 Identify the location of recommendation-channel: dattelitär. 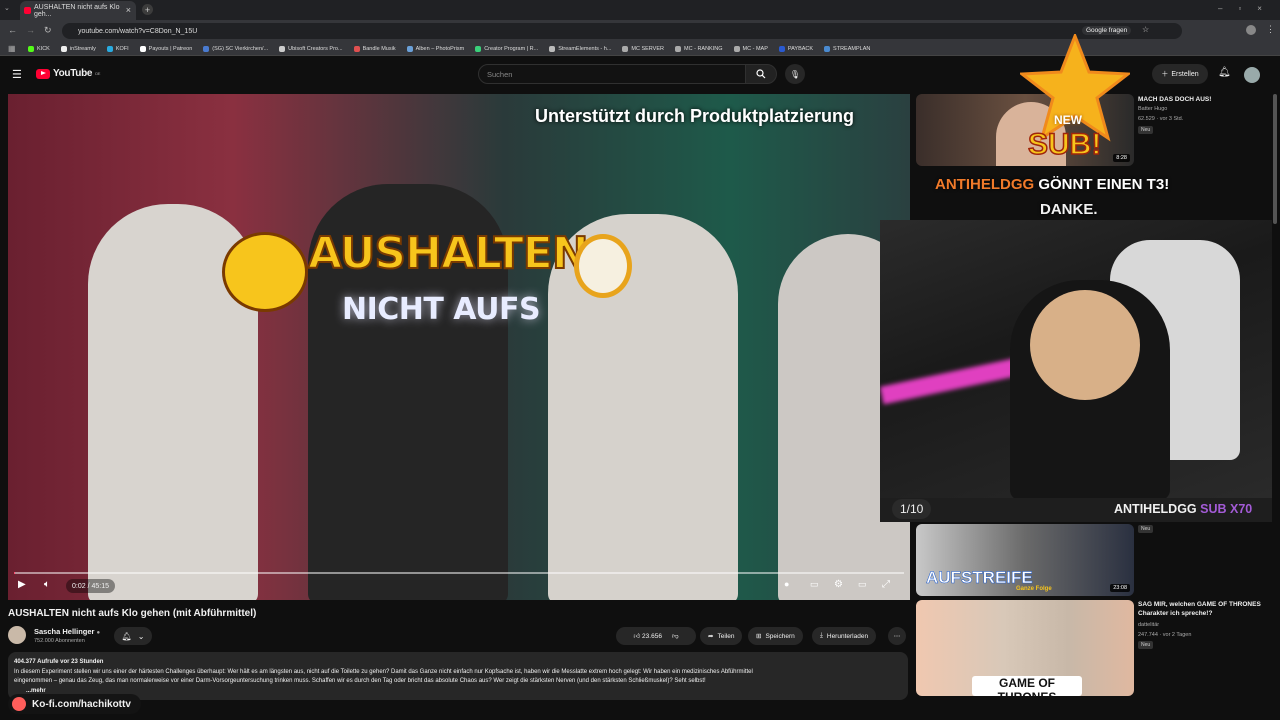
(1148, 625).